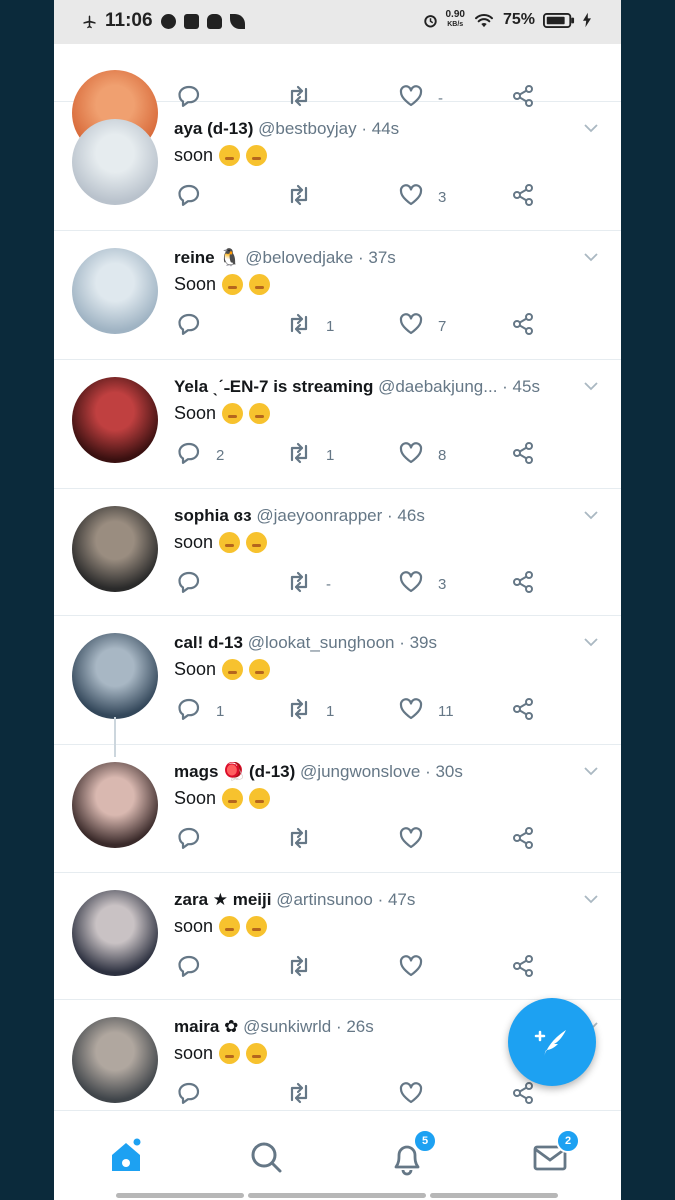 The width and height of the screenshot is (675, 1200). I want to click on retweet-button: -, so click(308, 584).